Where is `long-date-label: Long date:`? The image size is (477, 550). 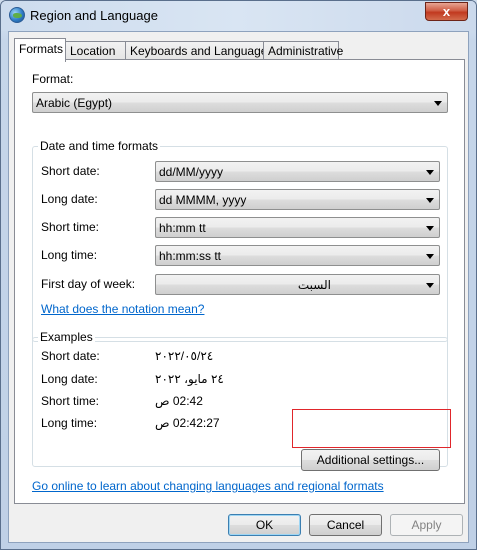
long-date-label: Long date: is located at coordinates (69, 199).